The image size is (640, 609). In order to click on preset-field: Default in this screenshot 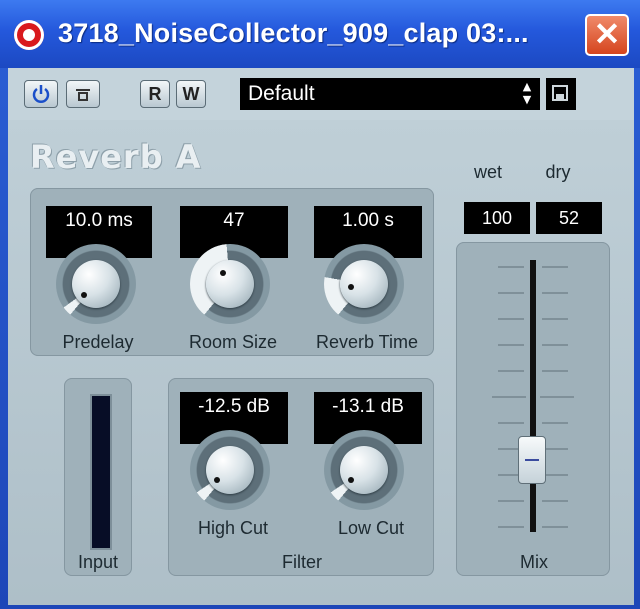, I will do `click(390, 94)`.